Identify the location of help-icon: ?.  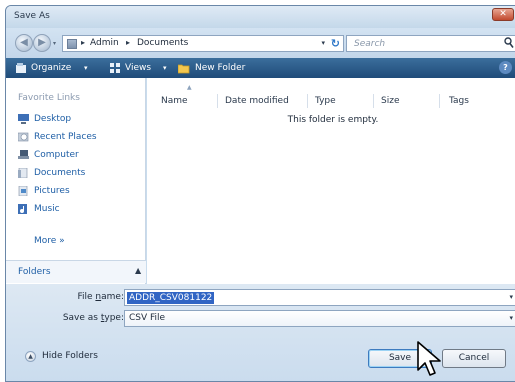
(505, 67).